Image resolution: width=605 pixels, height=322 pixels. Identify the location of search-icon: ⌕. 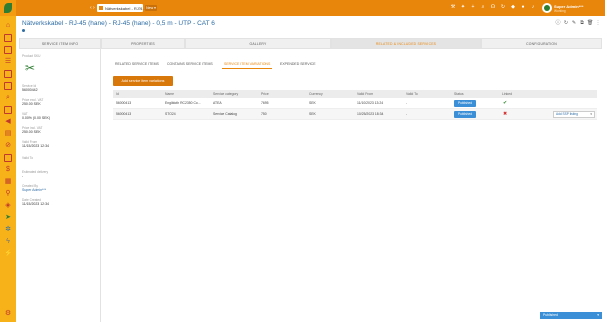
(483, 7).